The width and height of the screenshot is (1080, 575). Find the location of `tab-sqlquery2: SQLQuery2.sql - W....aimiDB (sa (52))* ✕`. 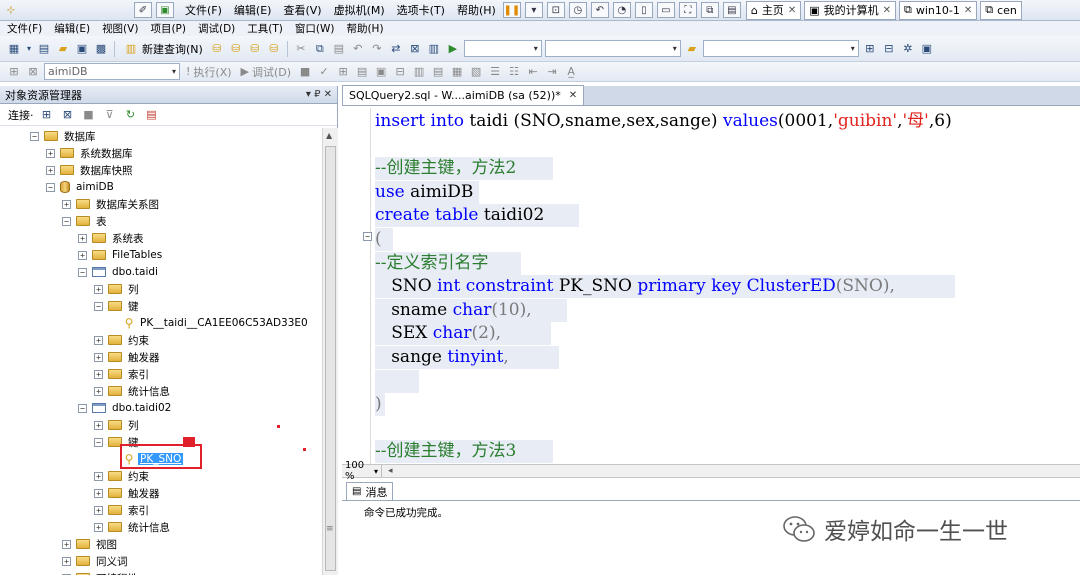

tab-sqlquery2: SQLQuery2.sql - W....aimiDB (sa (52))* ✕ is located at coordinates (463, 95).